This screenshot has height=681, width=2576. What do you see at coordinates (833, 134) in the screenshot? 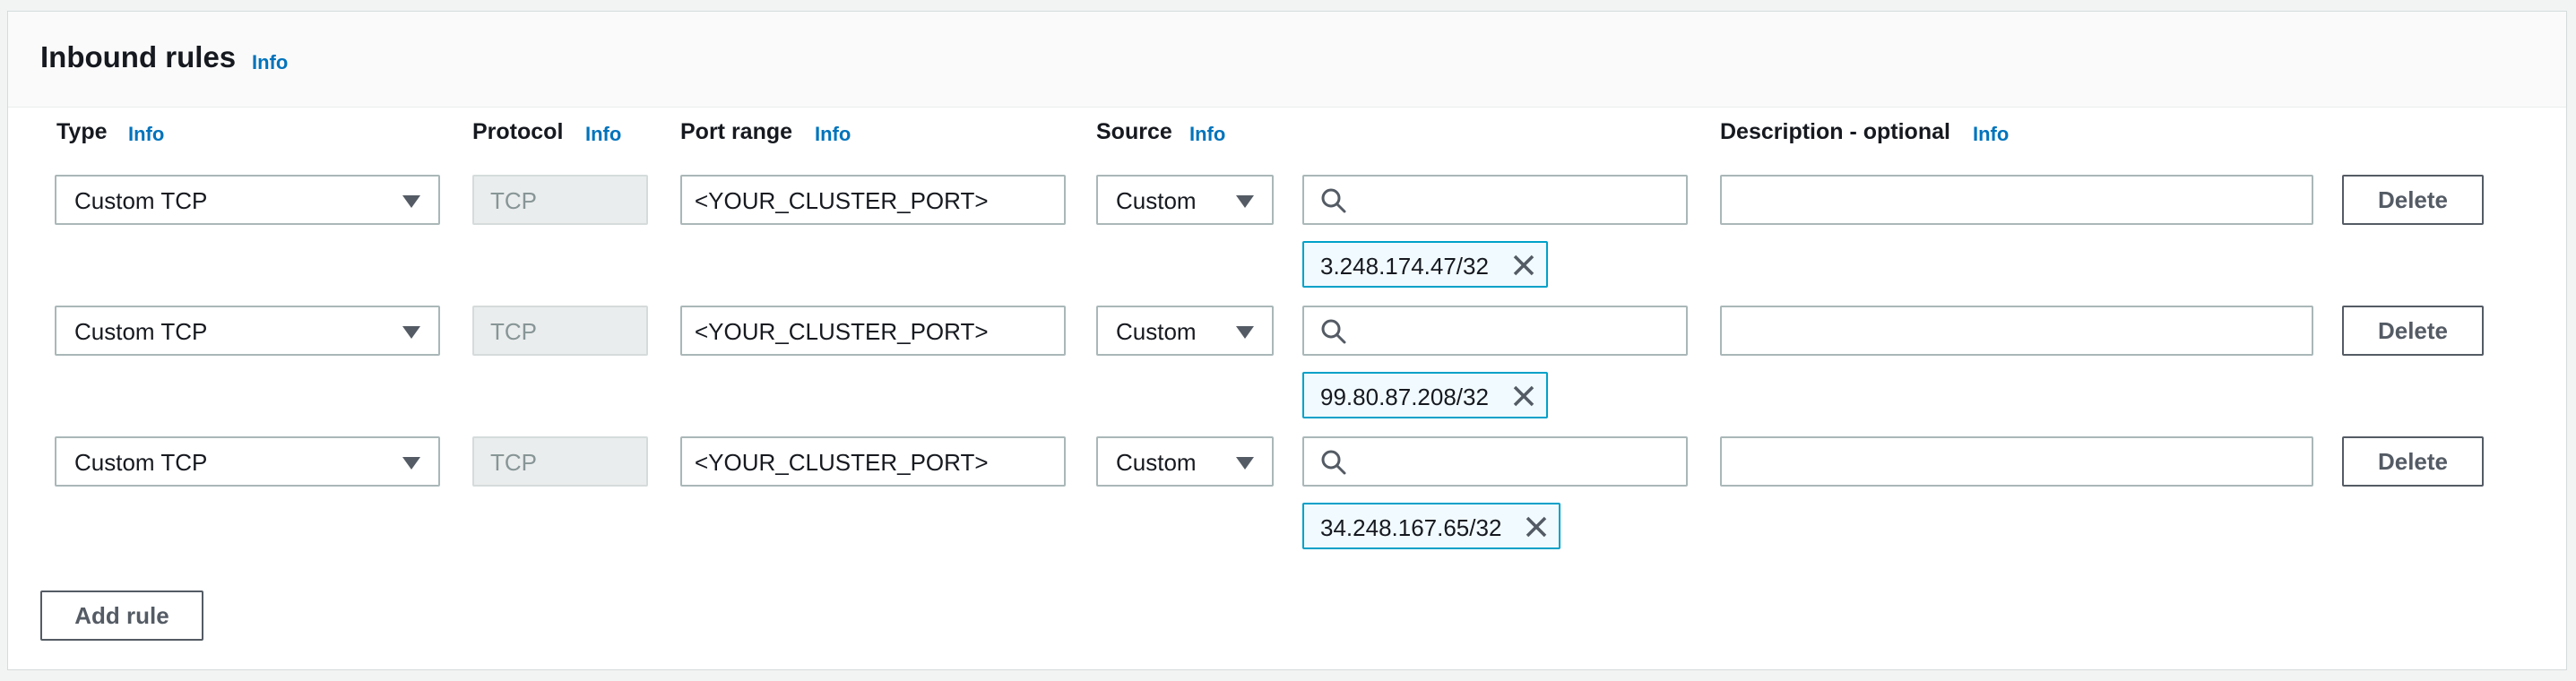
I see `port-range-info-link: Info` at bounding box center [833, 134].